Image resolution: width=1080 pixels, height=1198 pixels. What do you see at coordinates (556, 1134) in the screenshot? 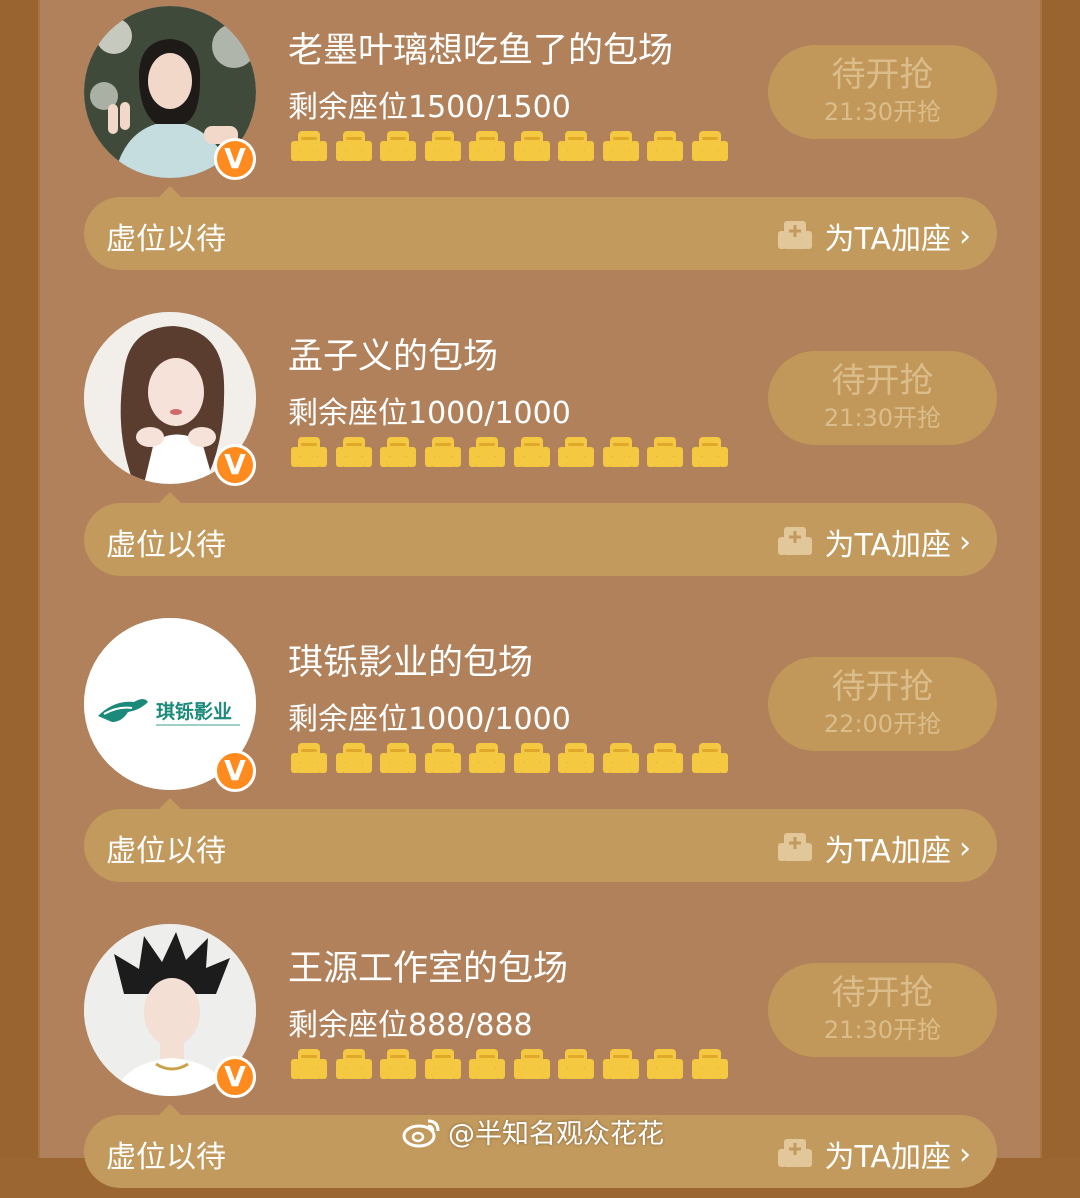
I see `watermark-text: @半知名观众花花` at bounding box center [556, 1134].